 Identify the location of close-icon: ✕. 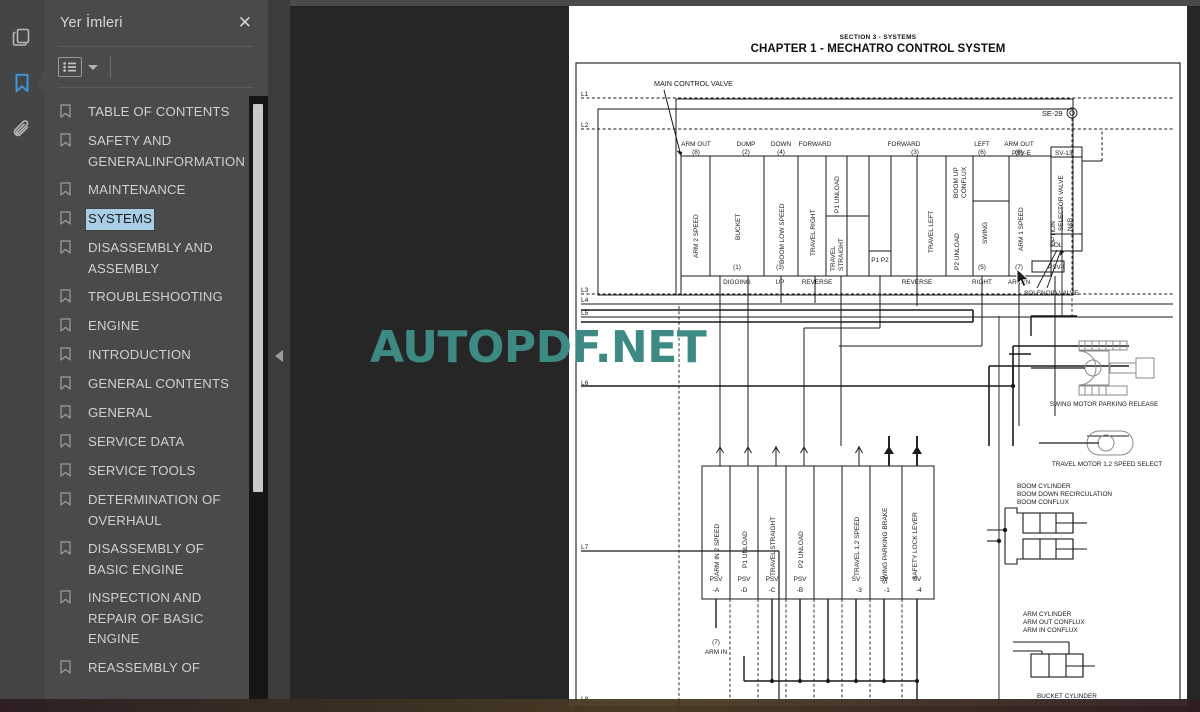
(245, 23).